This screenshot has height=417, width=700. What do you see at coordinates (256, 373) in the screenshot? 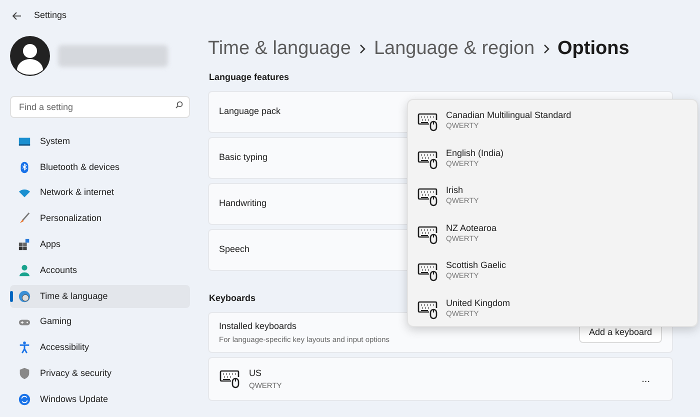
I see `keyboard-name: US` at bounding box center [256, 373].